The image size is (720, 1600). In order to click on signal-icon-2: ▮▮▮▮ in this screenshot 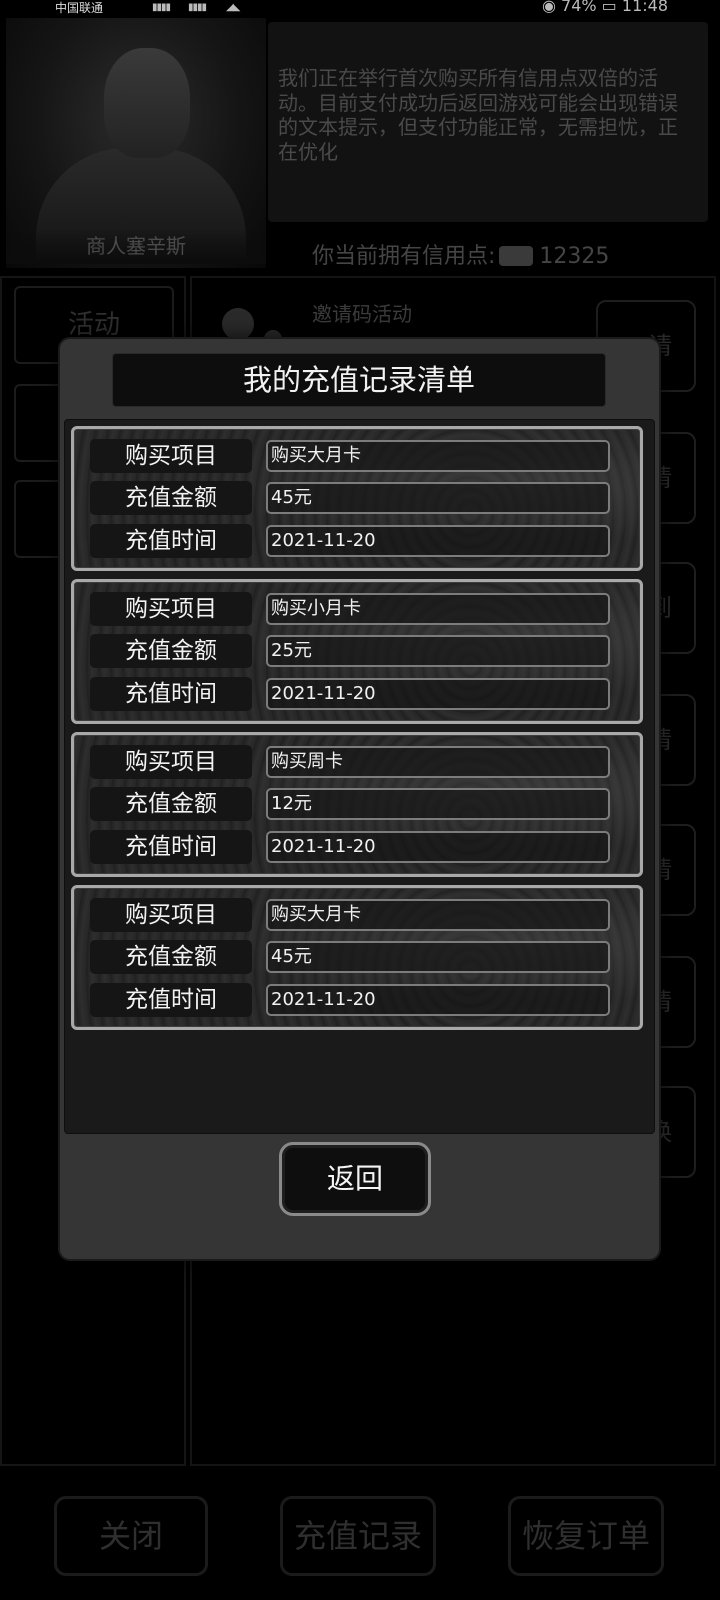, I will do `click(197, 7)`.